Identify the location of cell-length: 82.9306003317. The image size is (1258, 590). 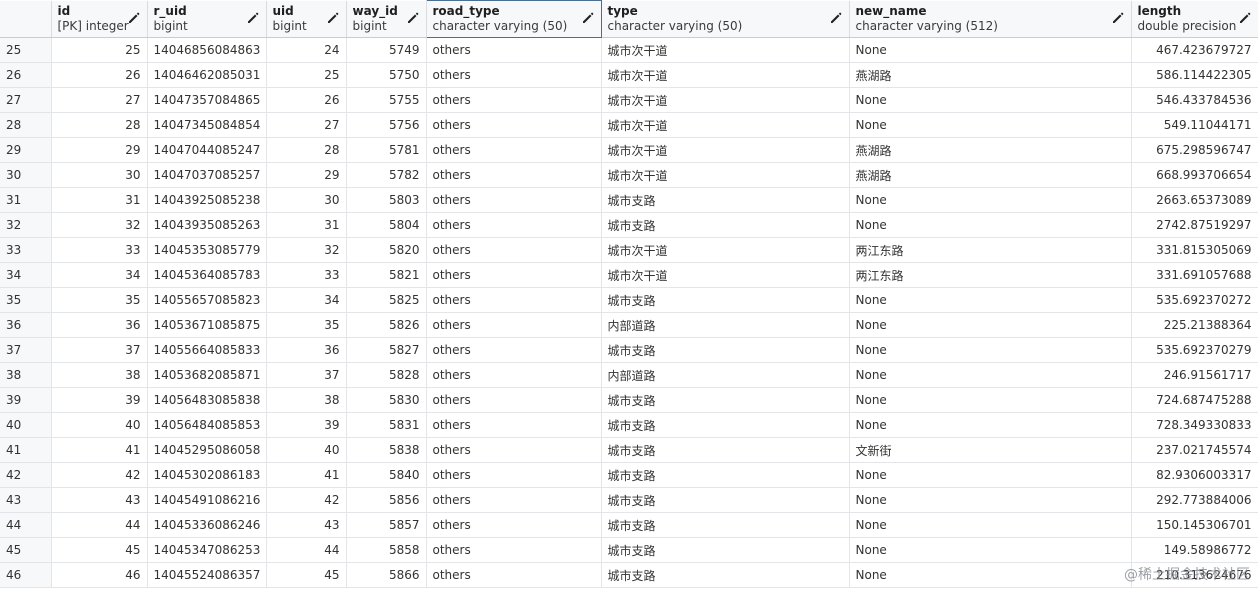
(1194, 475).